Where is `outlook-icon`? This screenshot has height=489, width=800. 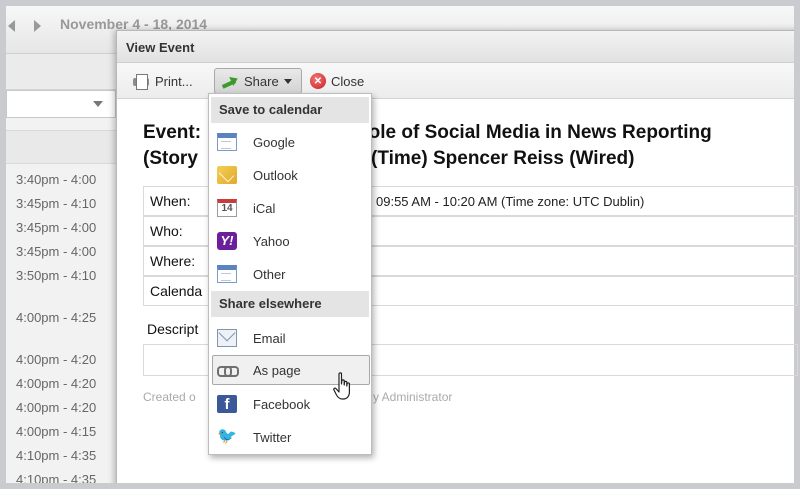
outlook-icon is located at coordinates (227, 175).